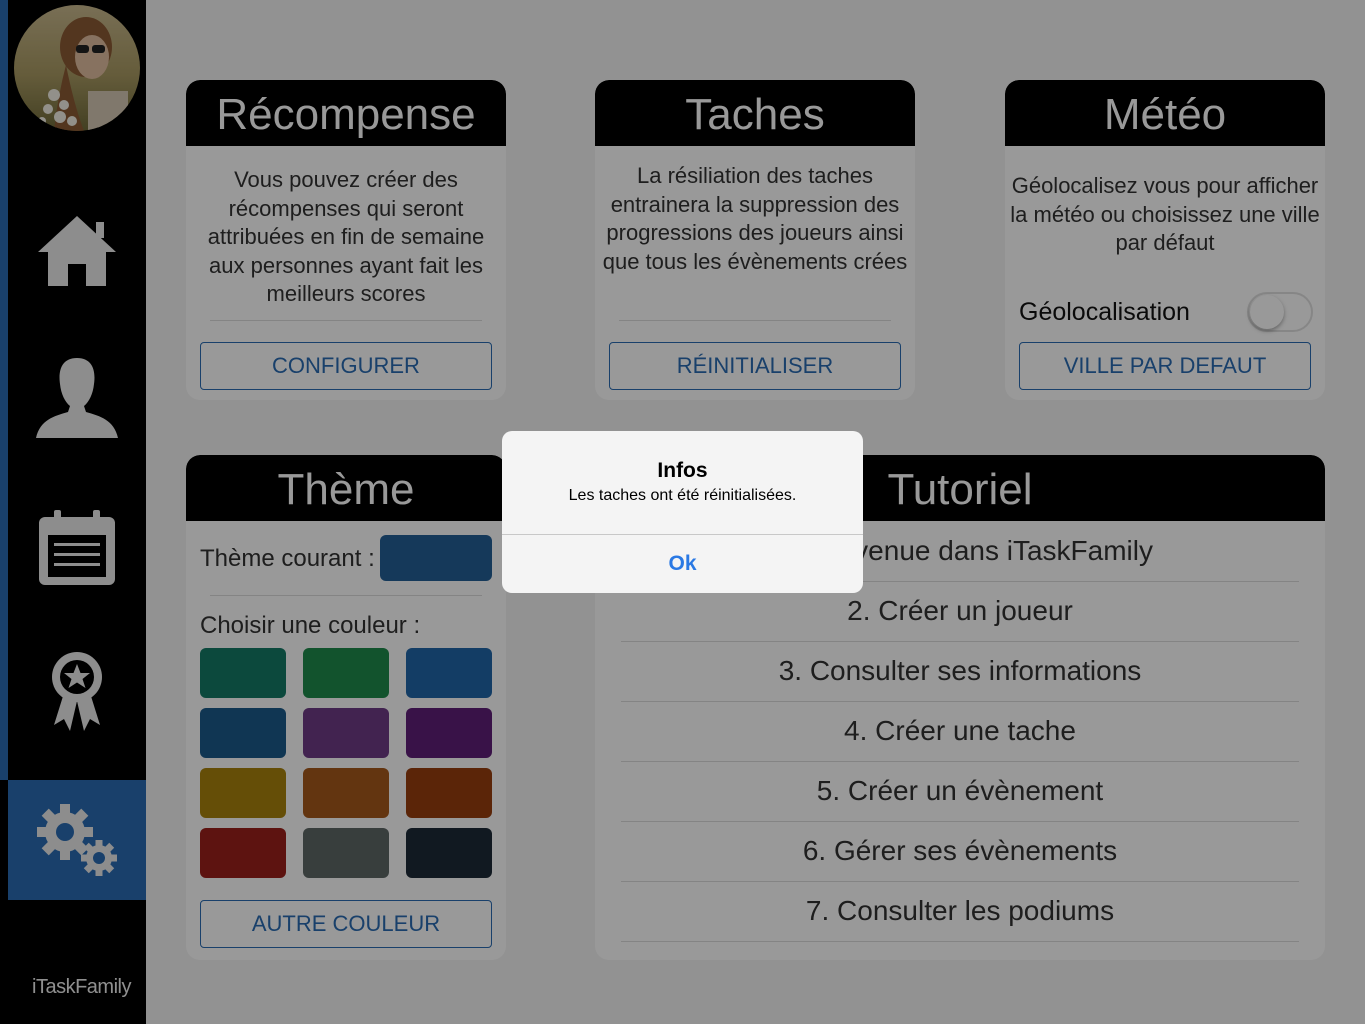 The image size is (1365, 1024). I want to click on alert-ok-button: Ok, so click(682, 564).